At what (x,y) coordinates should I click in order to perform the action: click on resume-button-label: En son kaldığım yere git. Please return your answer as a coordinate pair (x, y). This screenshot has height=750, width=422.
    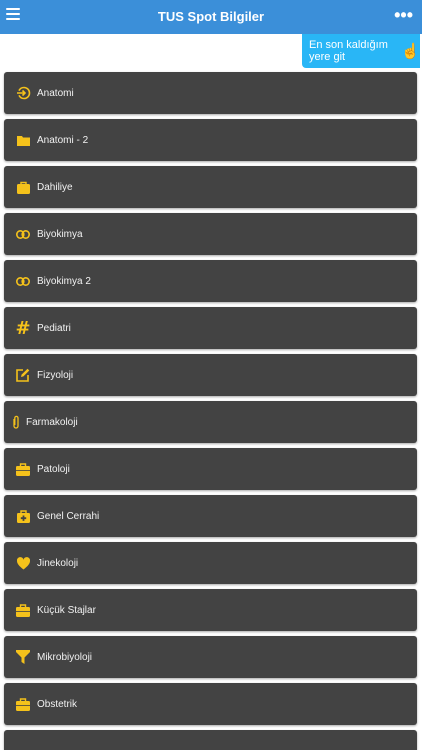
    Looking at the image, I should click on (348, 51).